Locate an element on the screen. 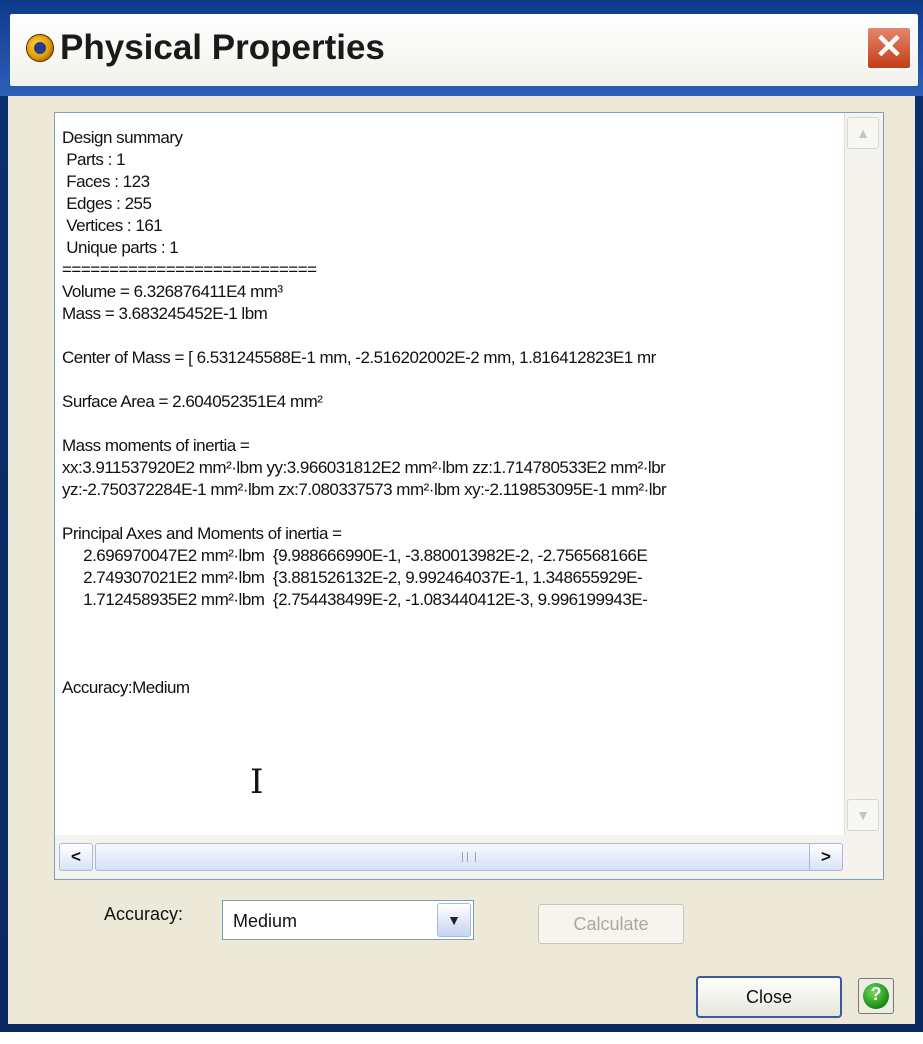 Image resolution: width=923 pixels, height=1044 pixels. accuracy-label: Accuracy: is located at coordinates (144, 914).